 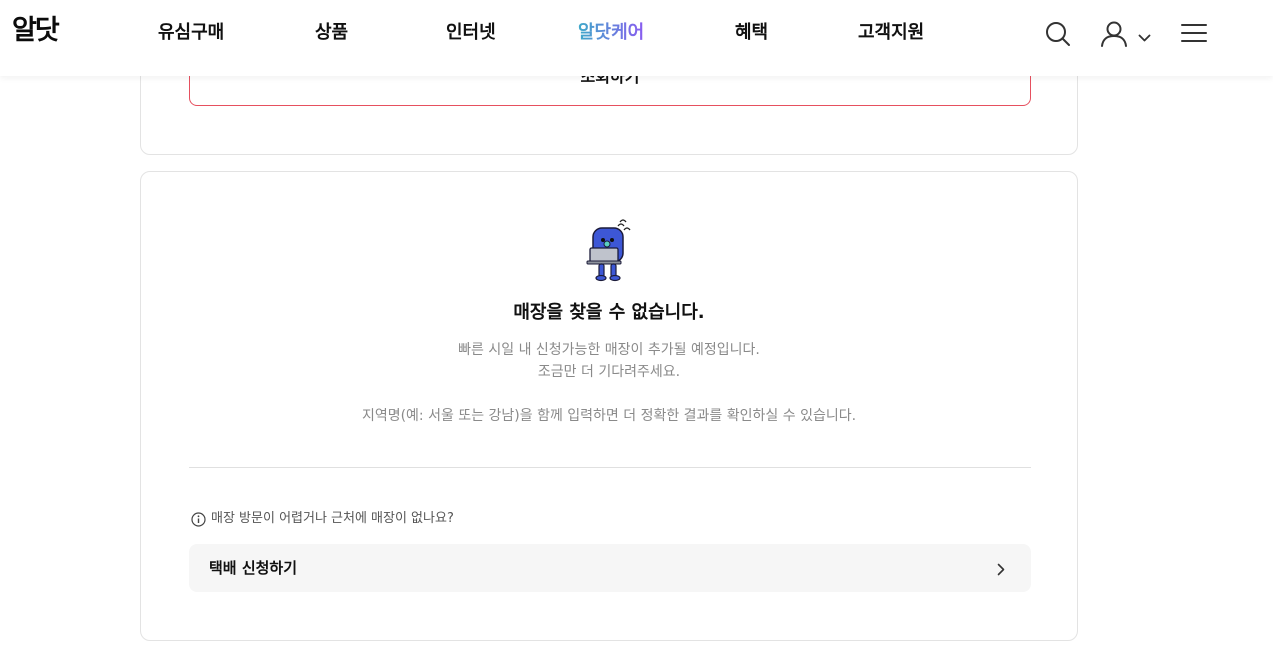 What do you see at coordinates (610, 467) in the screenshot?
I see `divider` at bounding box center [610, 467].